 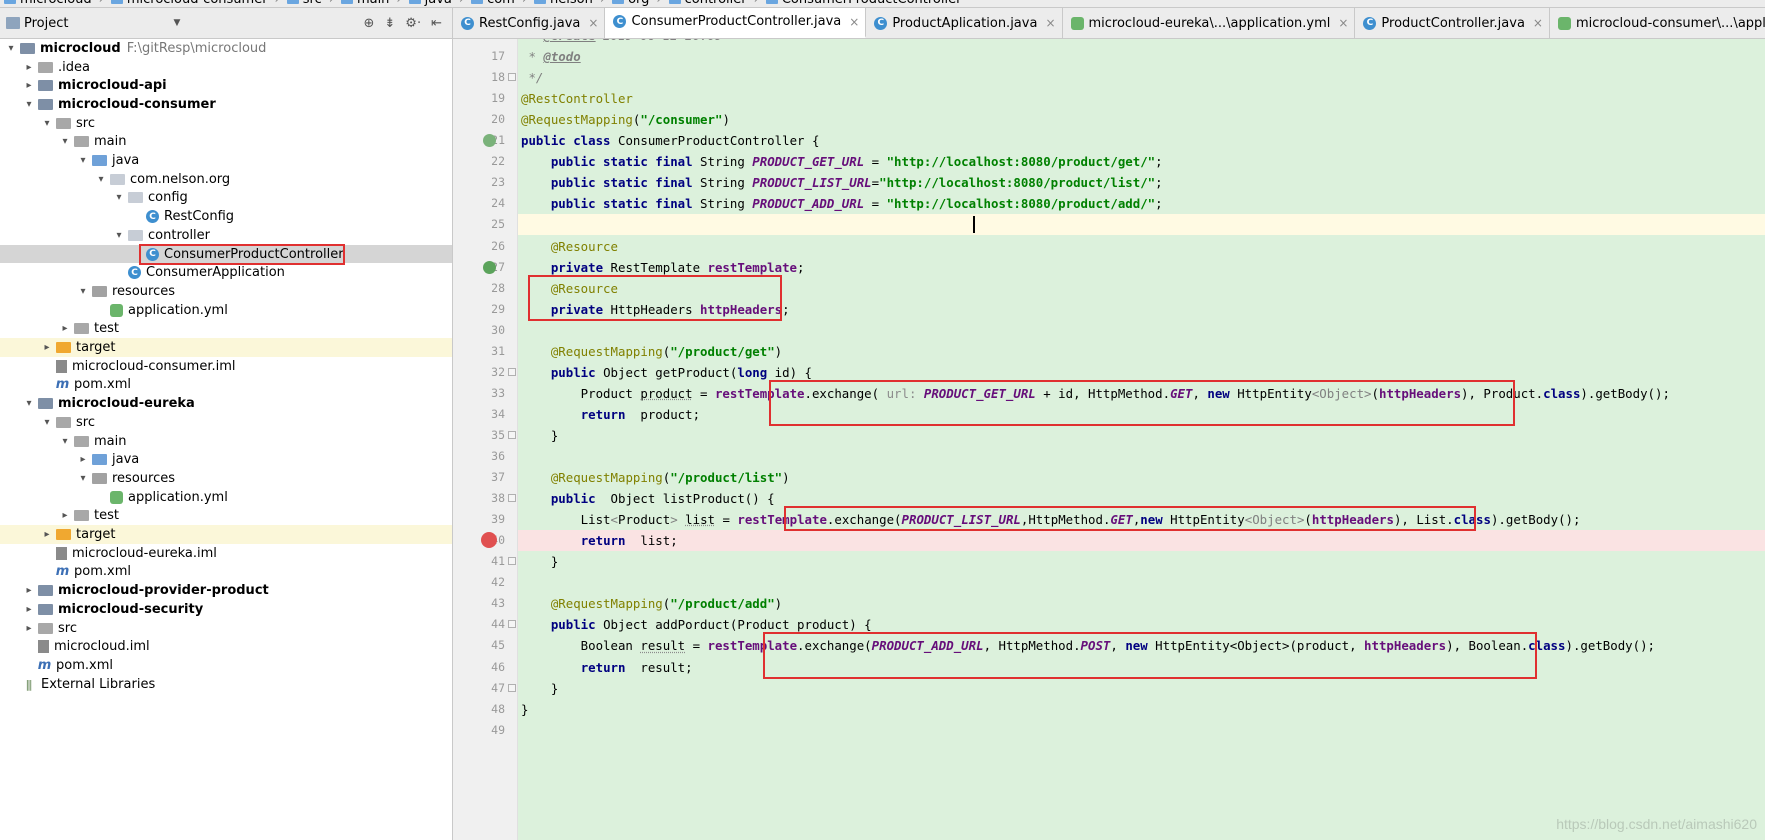 What do you see at coordinates (226, 254) in the screenshot?
I see `tree-item: C ConsumerProductController` at bounding box center [226, 254].